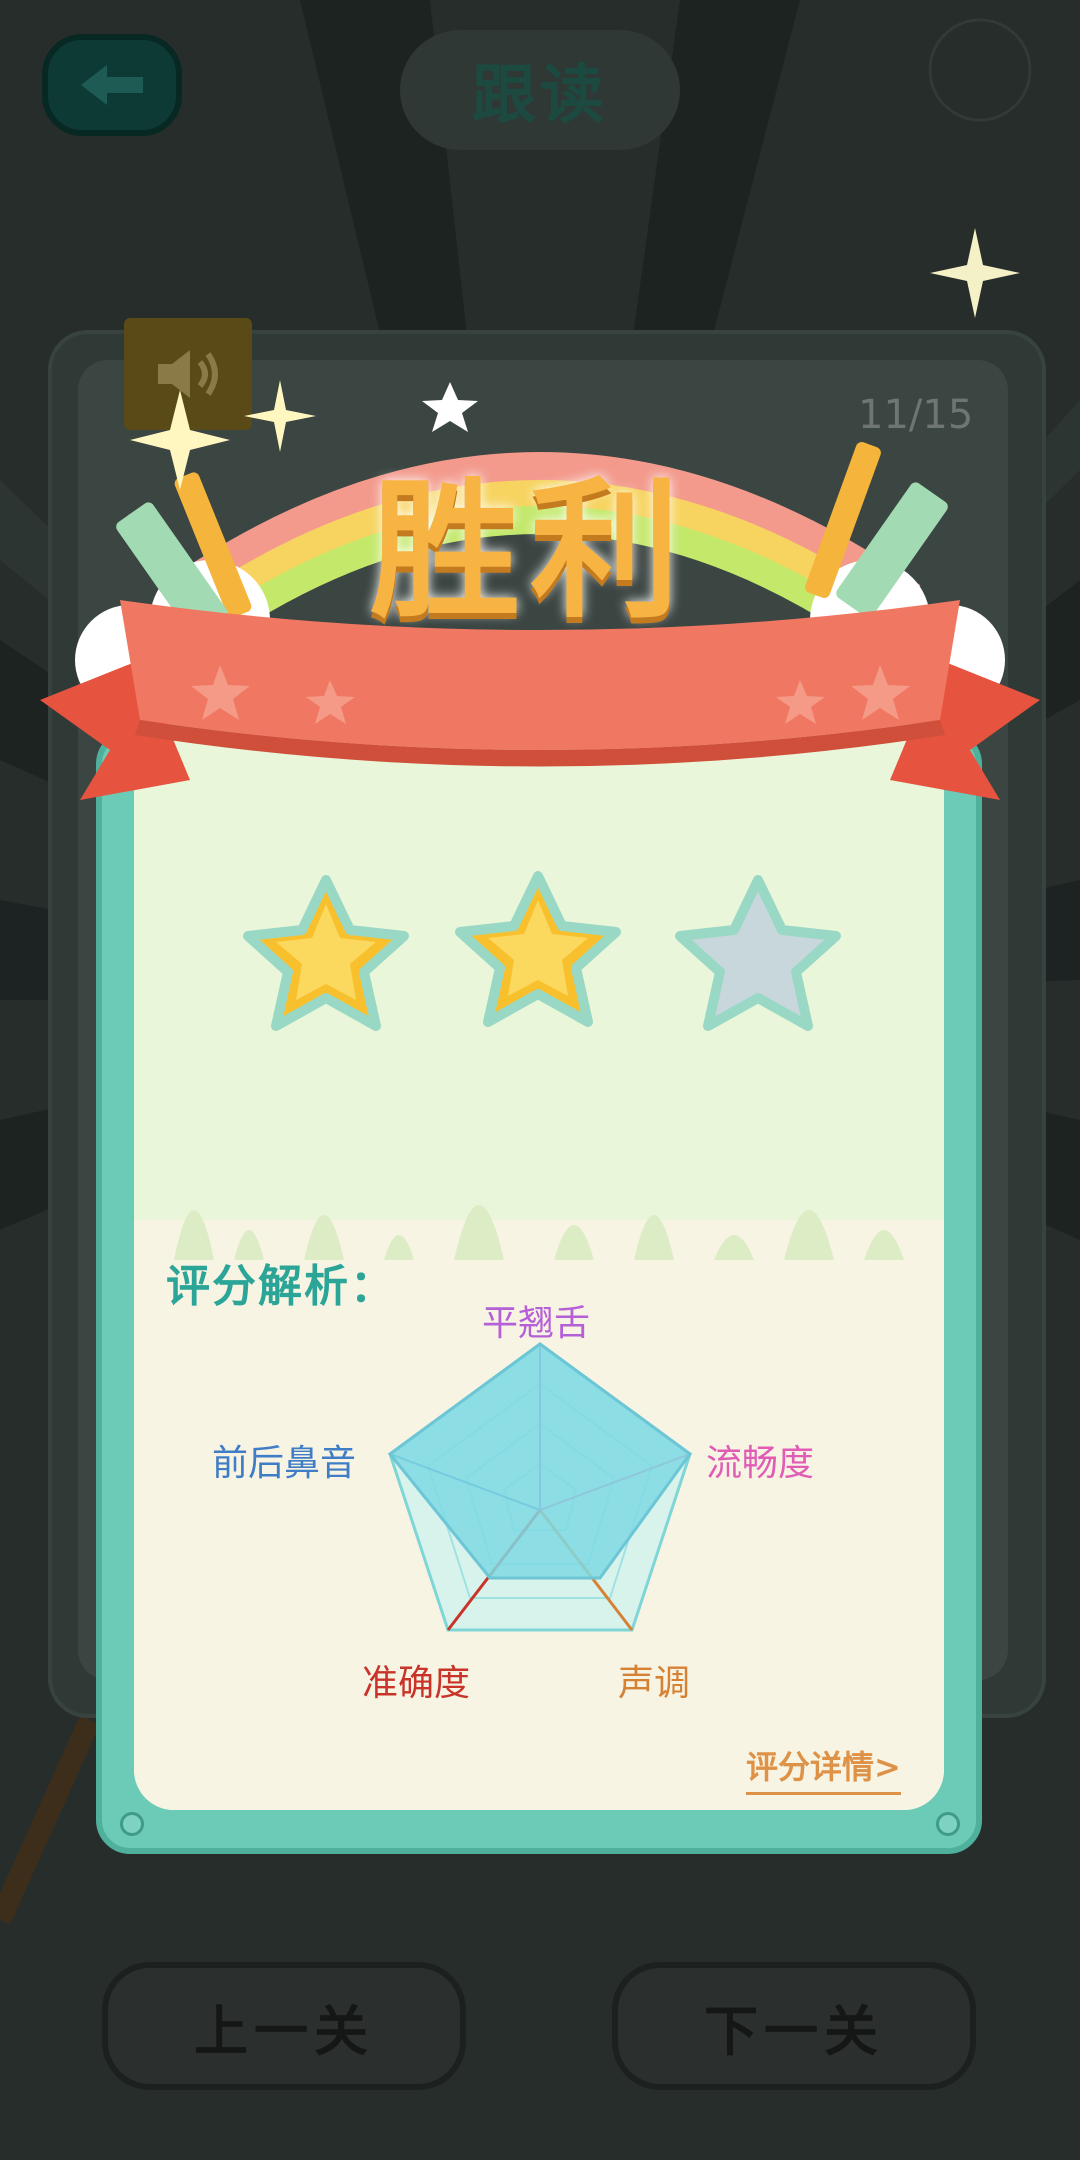  What do you see at coordinates (529, 552) in the screenshot?
I see `victory-title: 胜利` at bounding box center [529, 552].